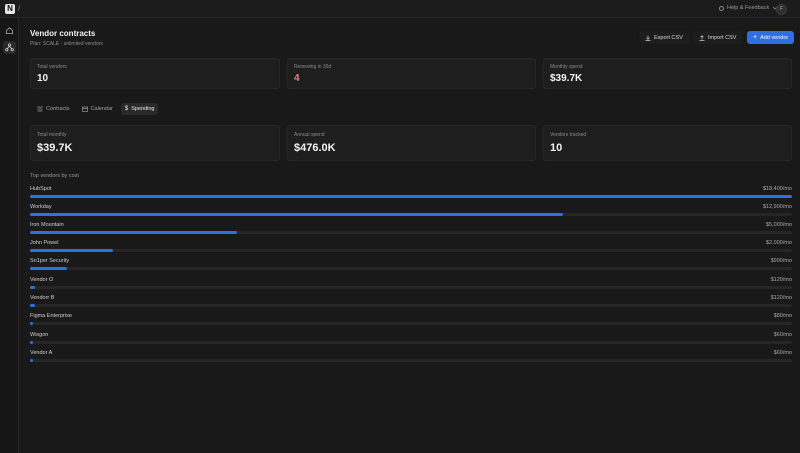  What do you see at coordinates (668, 37) in the screenshot?
I see `export-csv-label: Export CSV` at bounding box center [668, 37].